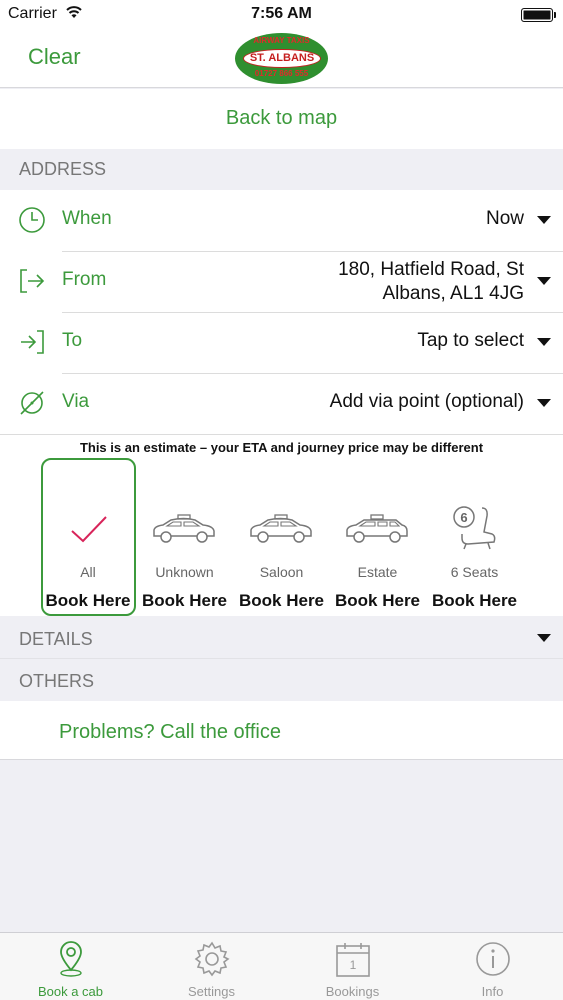 The height and width of the screenshot is (1000, 563). I want to click on logo-main-text: ST. ALBANS, so click(282, 58).